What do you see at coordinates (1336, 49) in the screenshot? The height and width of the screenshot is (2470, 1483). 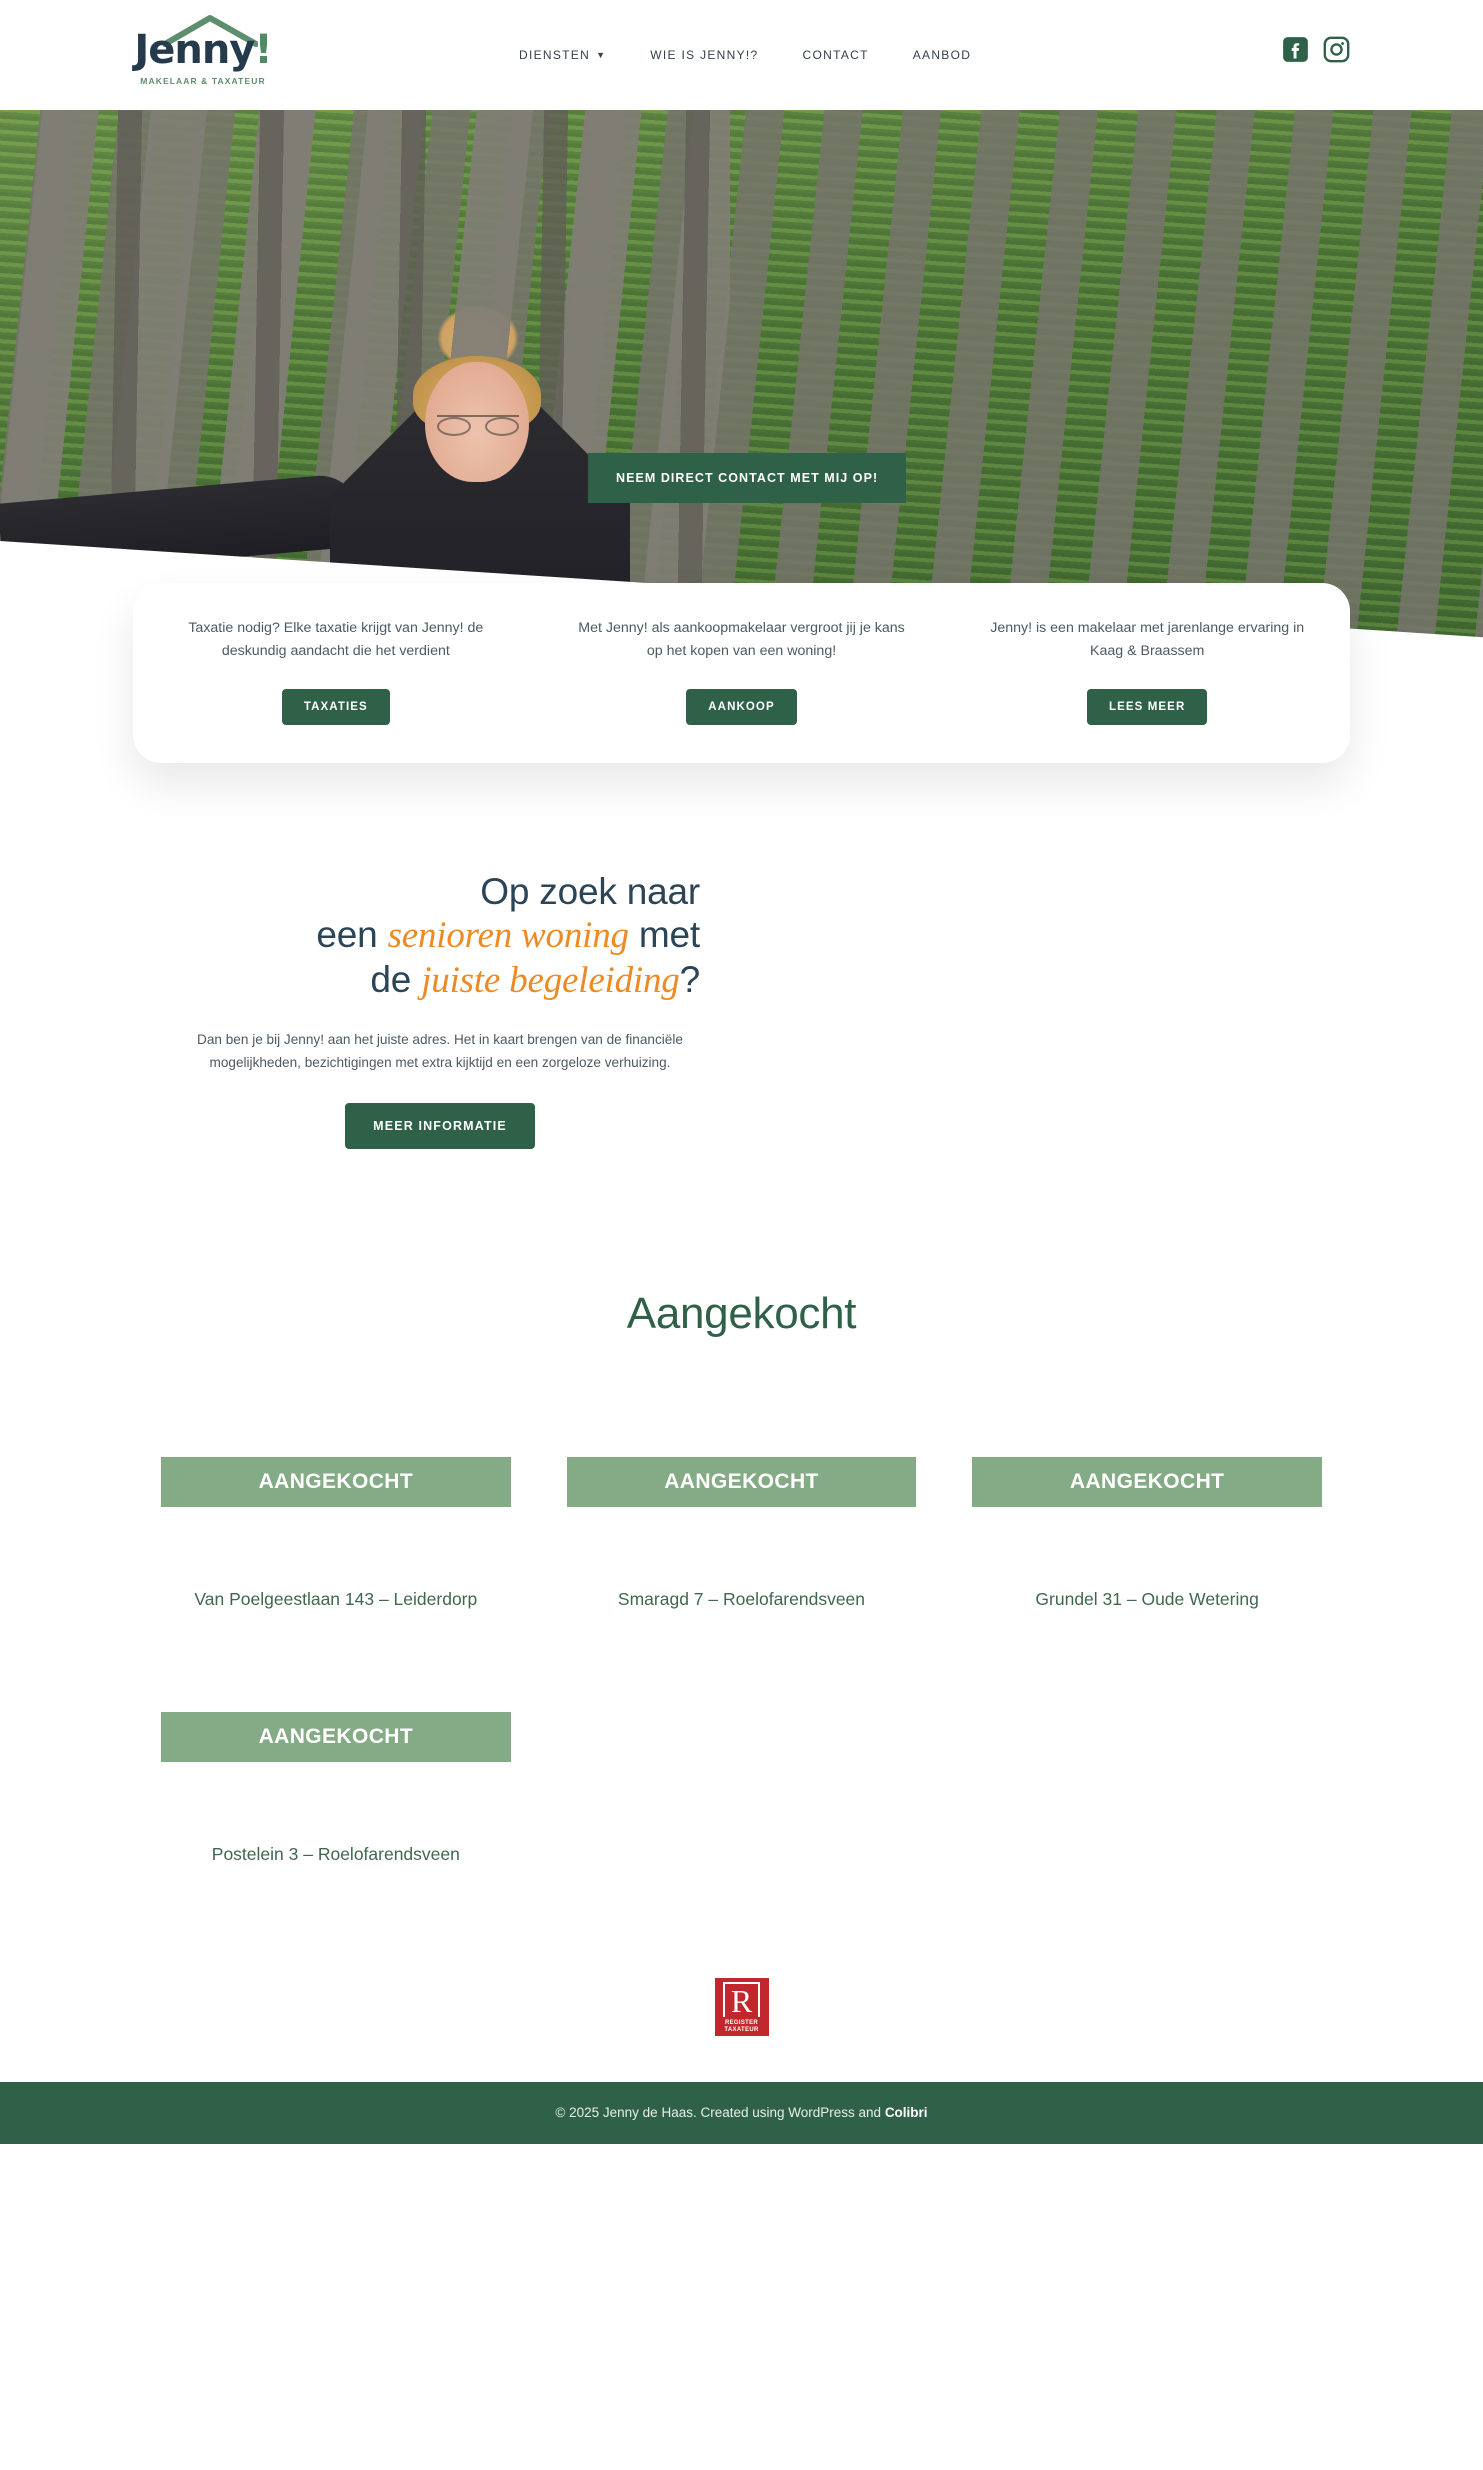 I see `instagram-icon` at bounding box center [1336, 49].